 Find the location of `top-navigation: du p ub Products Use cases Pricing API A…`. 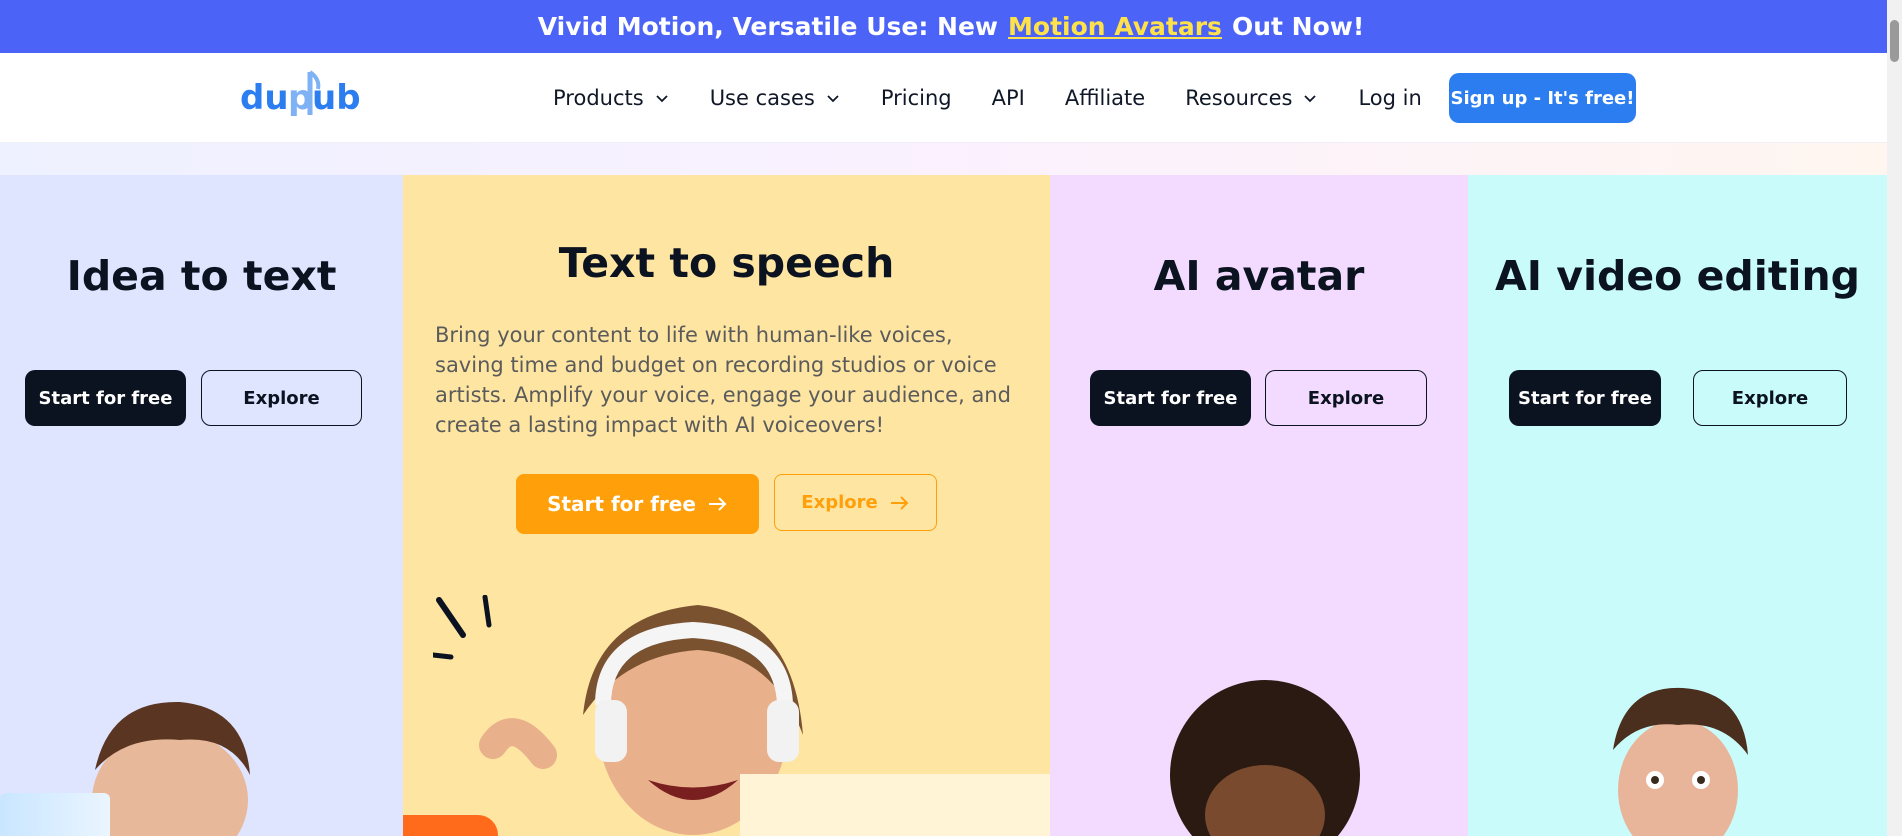

top-navigation: du p ub Products Use cases Pricing API A… is located at coordinates (943, 98).